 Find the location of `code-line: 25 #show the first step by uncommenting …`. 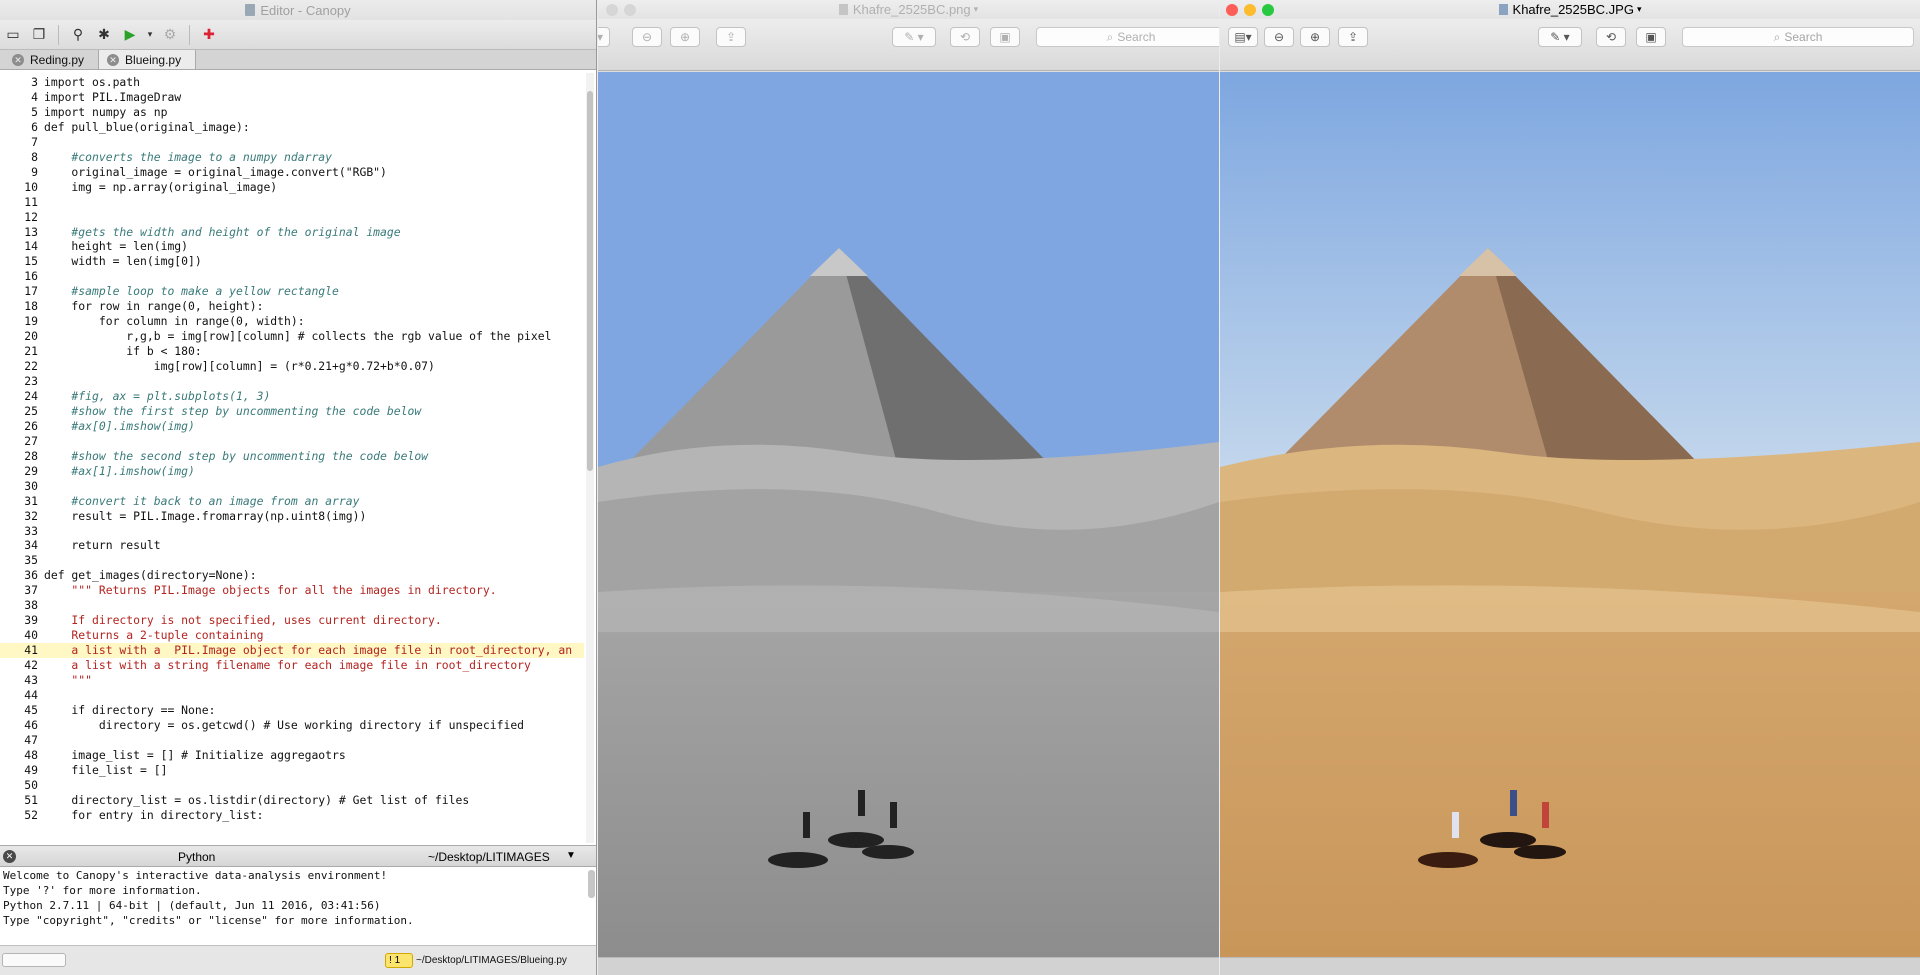

code-line: 25 #show the first step by uncommenting … is located at coordinates (292, 411).